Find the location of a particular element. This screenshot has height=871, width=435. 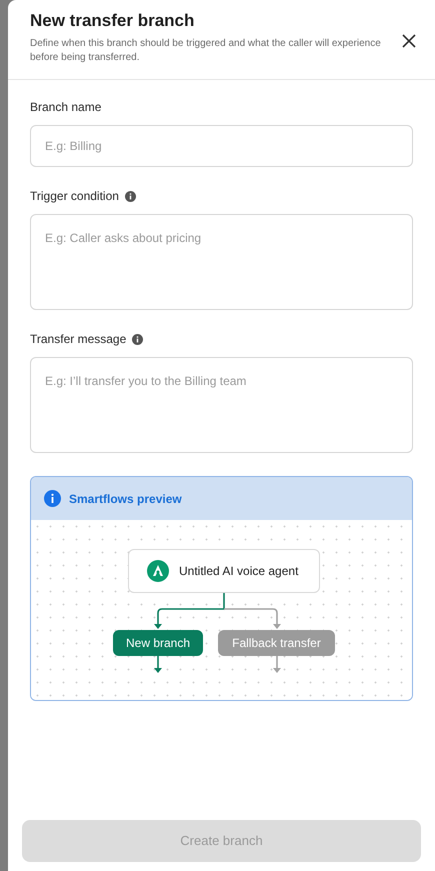

panel-subtitle: Define when this branch should be triggered and what the caller will experience before being transferred. is located at coordinates (206, 51).